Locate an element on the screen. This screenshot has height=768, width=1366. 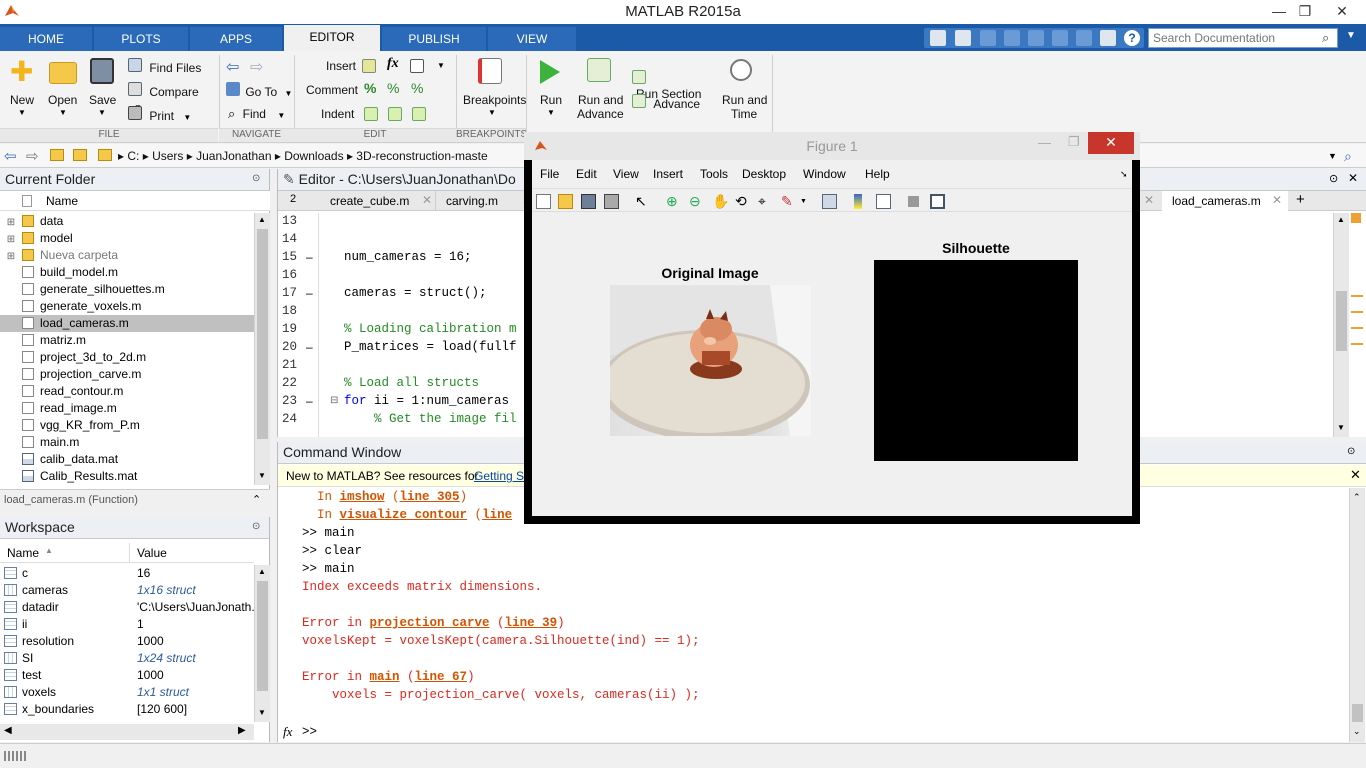
table-row: test 1000 is located at coordinates (127, 675).